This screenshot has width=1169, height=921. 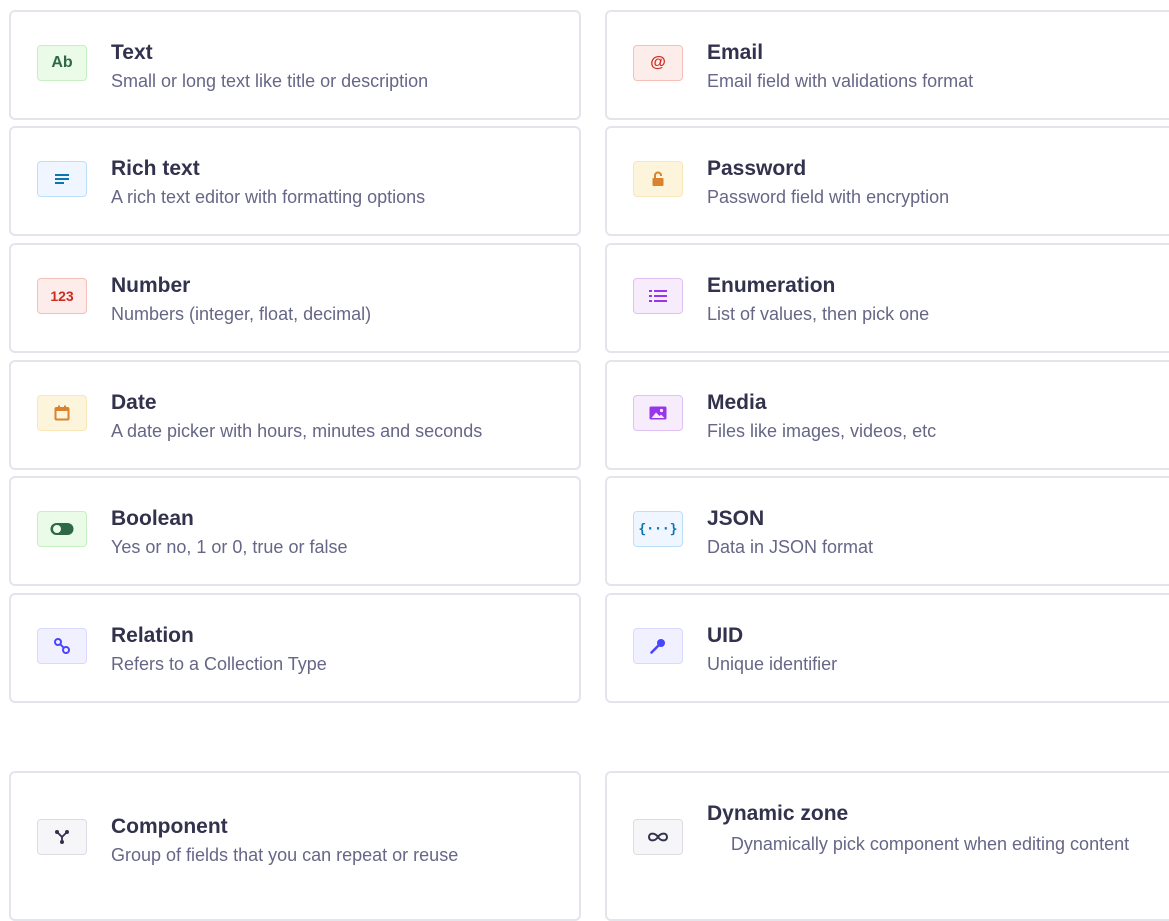 What do you see at coordinates (151, 285) in the screenshot?
I see `field-type-title: Number` at bounding box center [151, 285].